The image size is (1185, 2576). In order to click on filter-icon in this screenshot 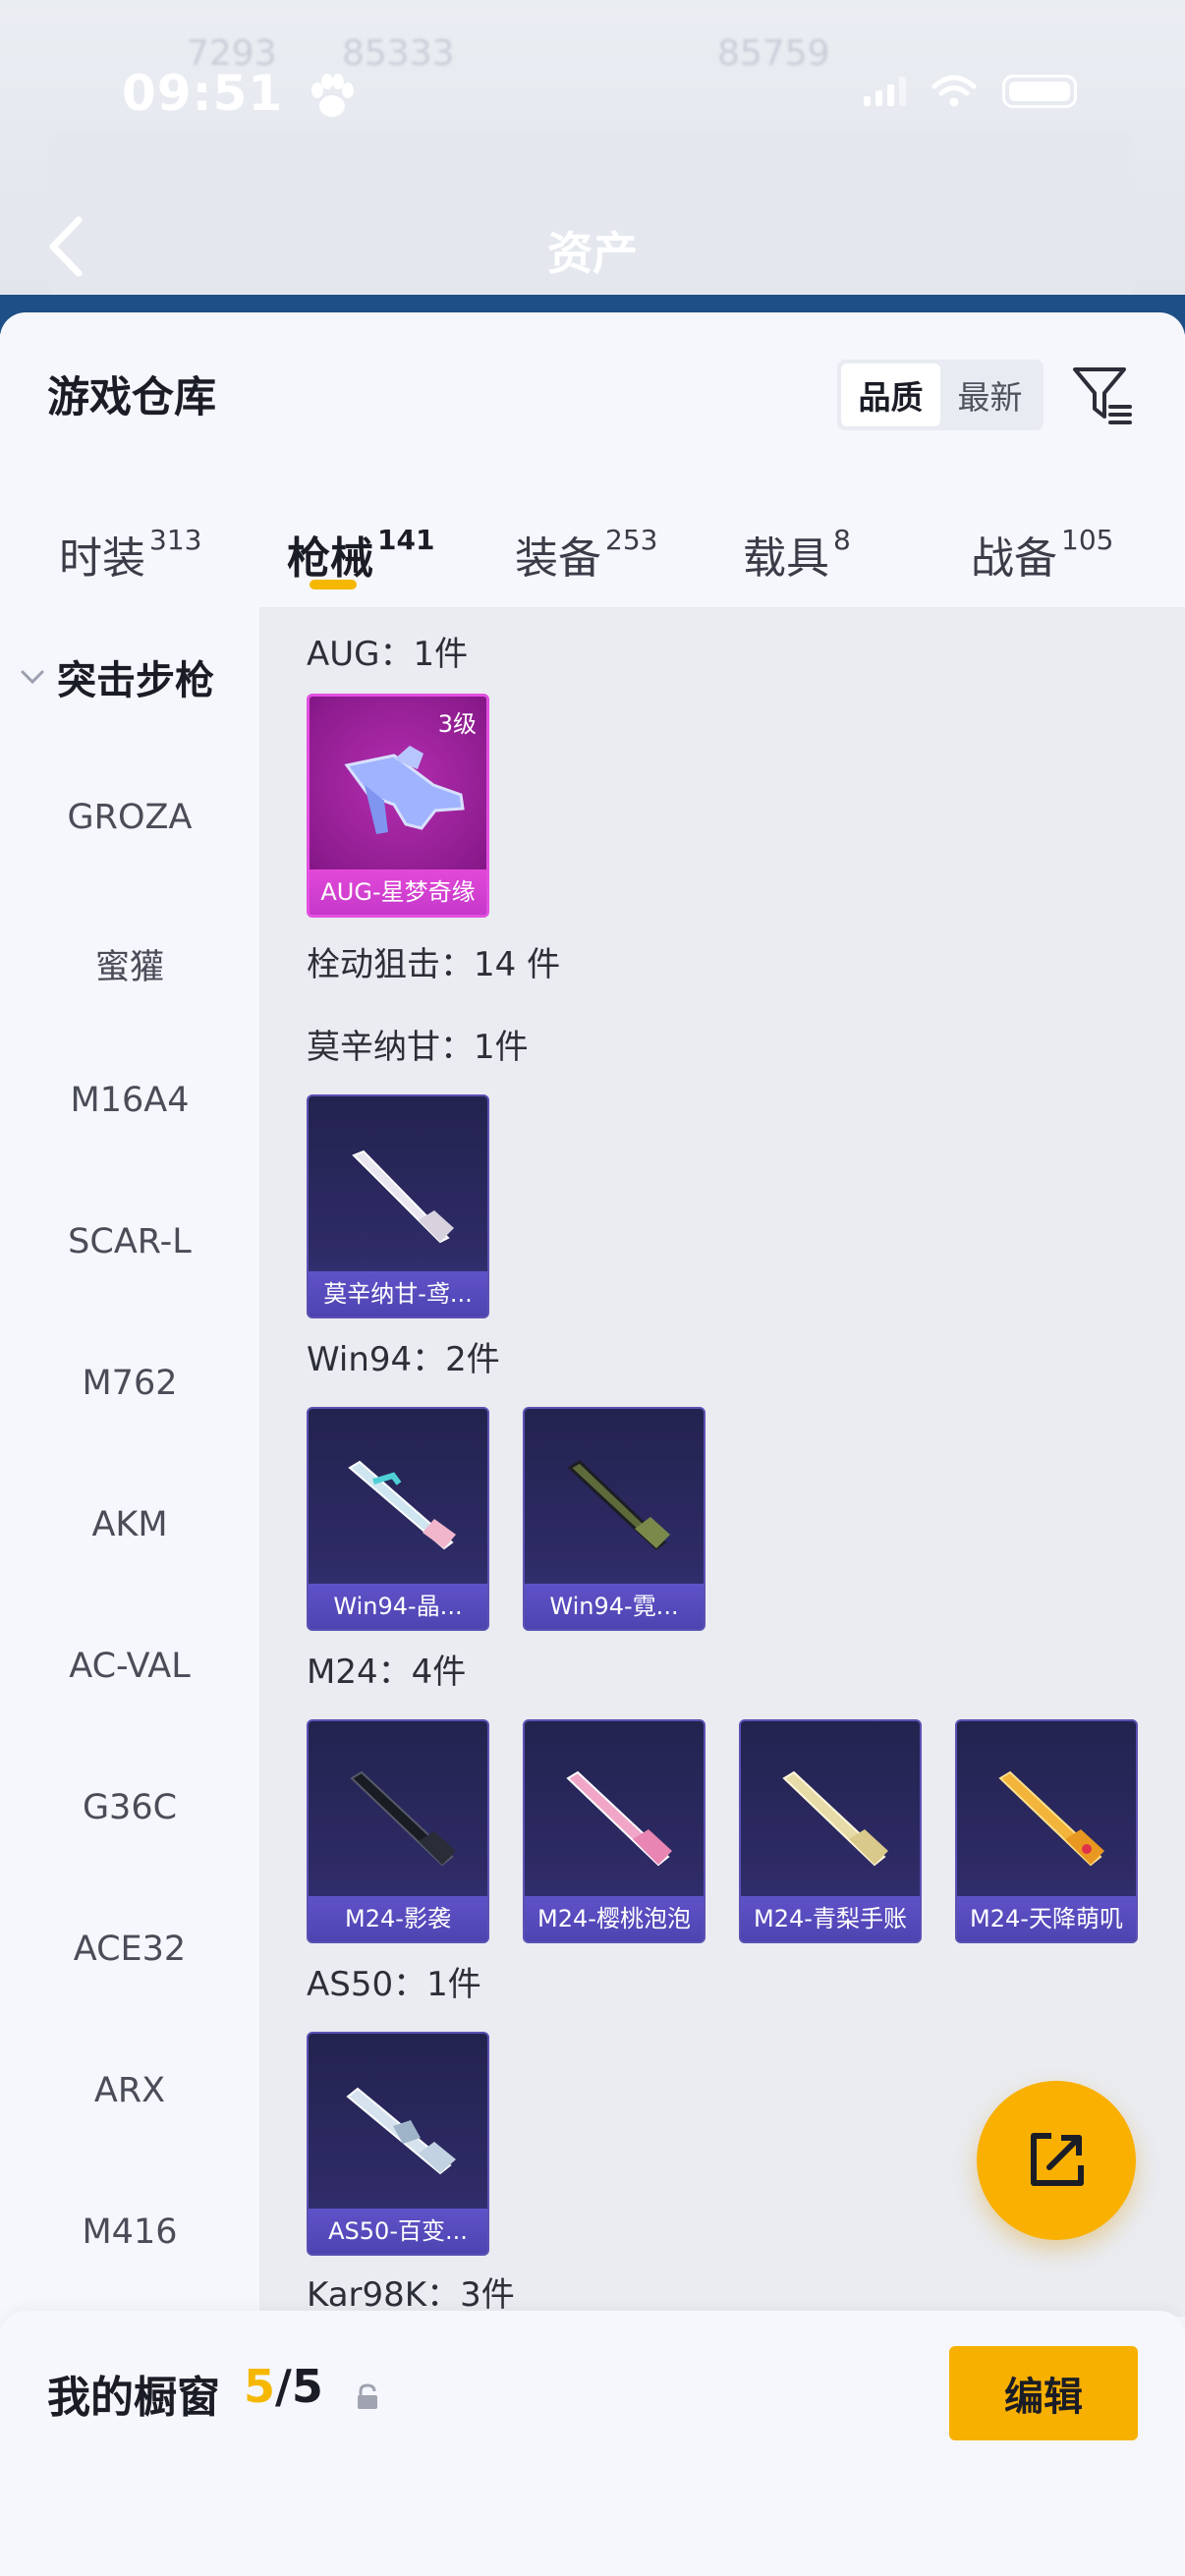, I will do `click(1103, 395)`.